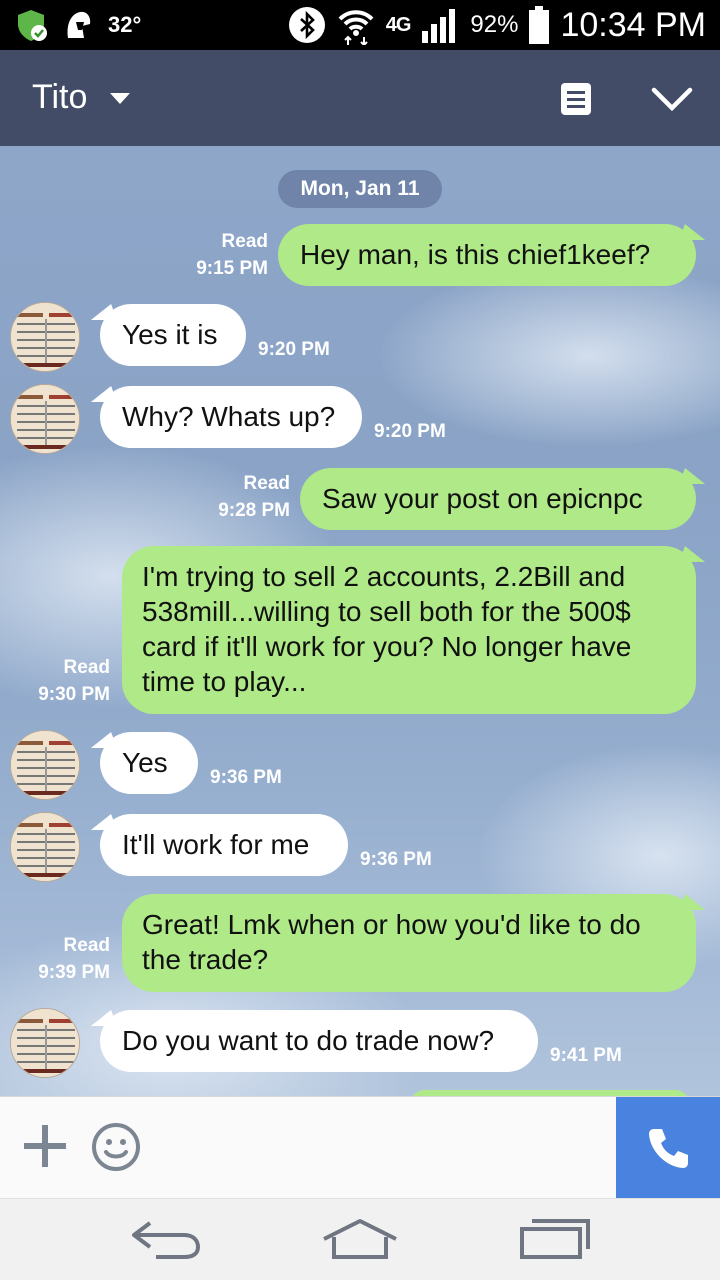  Describe the element at coordinates (475, 254) in the screenshot. I see `message-text: Hey man, is this chief1keef?` at that location.